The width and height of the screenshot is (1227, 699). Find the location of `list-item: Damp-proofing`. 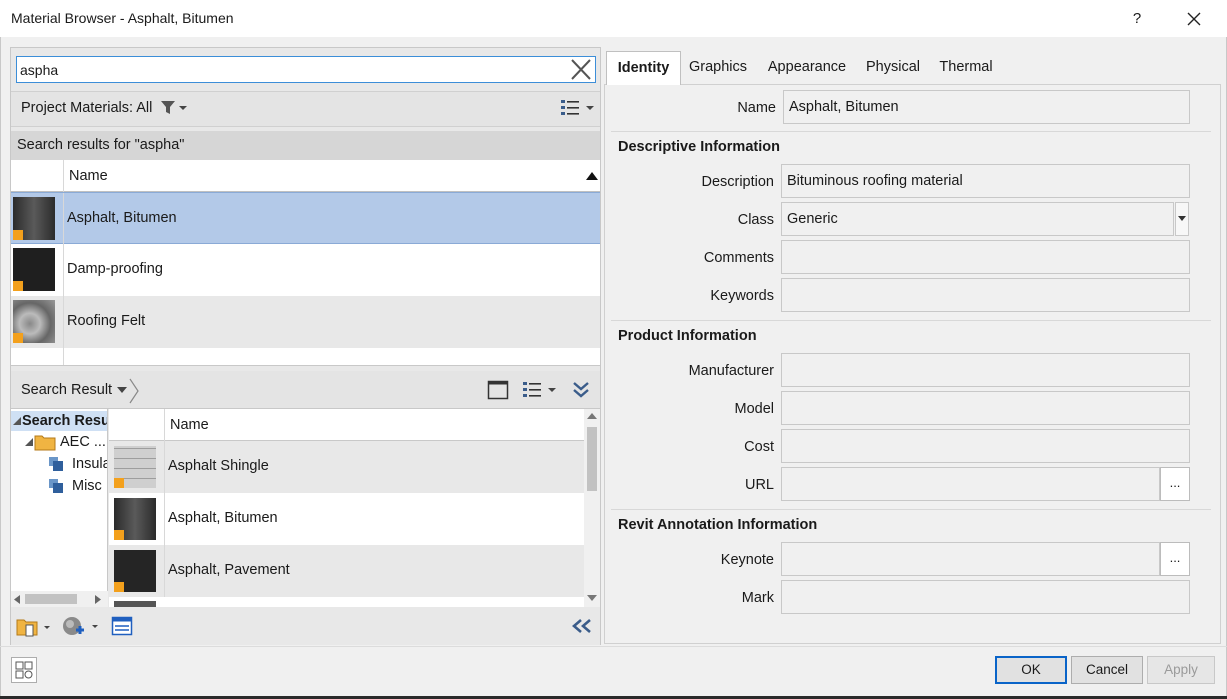

list-item: Damp-proofing is located at coordinates (305, 270).